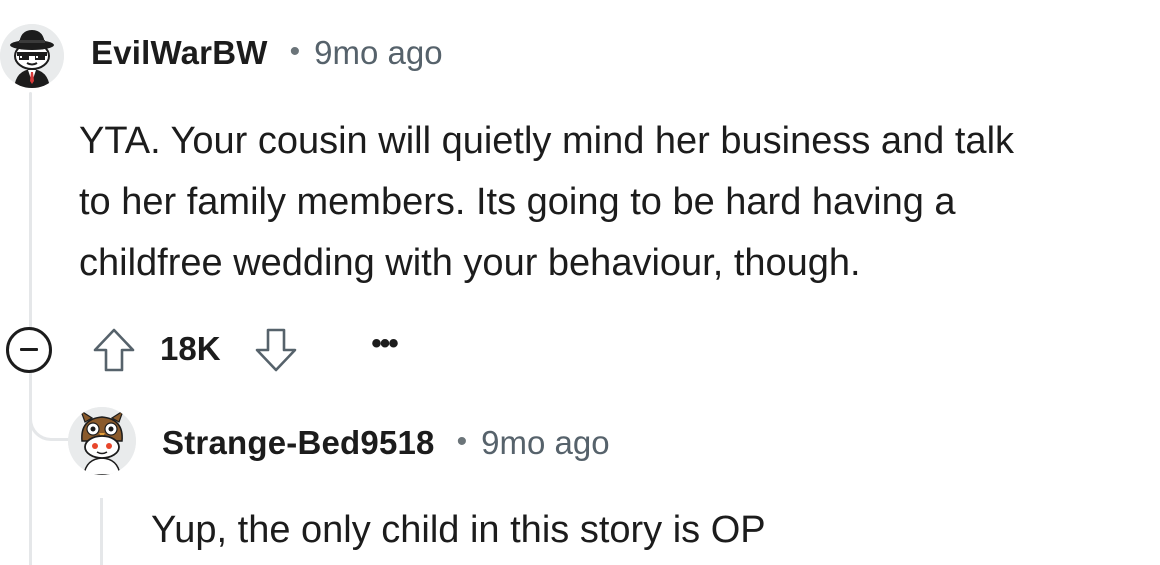 Image resolution: width=1160 pixels, height=565 pixels. What do you see at coordinates (30, 210) in the screenshot?
I see `comment-thread-line` at bounding box center [30, 210].